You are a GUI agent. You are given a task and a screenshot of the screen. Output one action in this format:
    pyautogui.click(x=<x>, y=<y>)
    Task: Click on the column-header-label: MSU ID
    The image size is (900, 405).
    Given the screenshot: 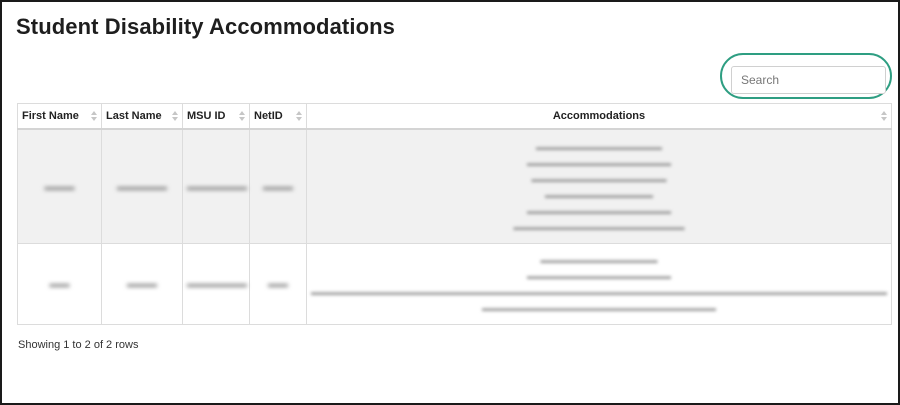 What is the action you would take?
    pyautogui.click(x=206, y=116)
    